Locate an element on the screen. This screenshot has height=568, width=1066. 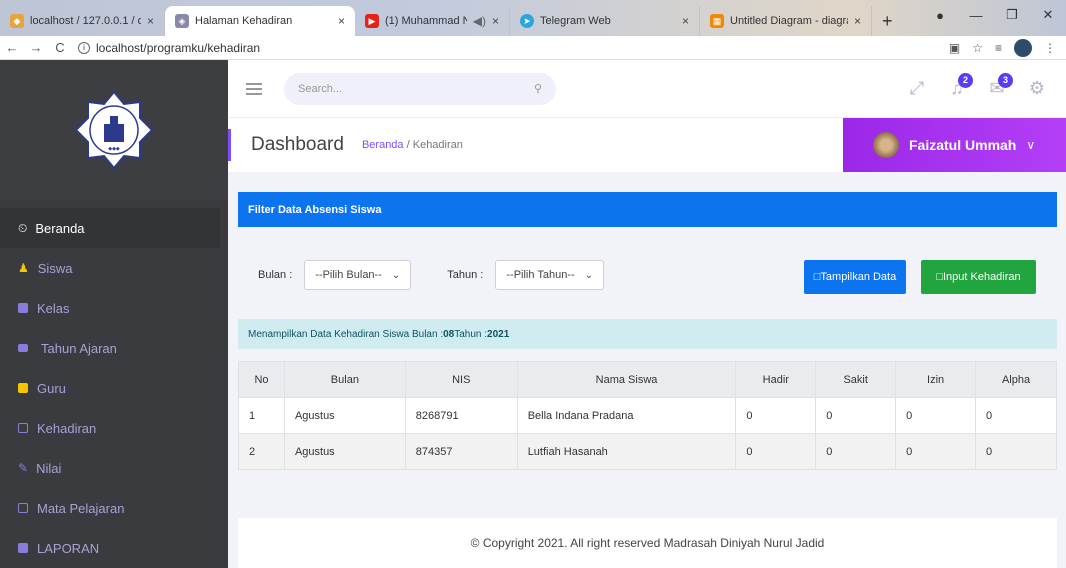
grid-icon is located at coordinates (23, 388).